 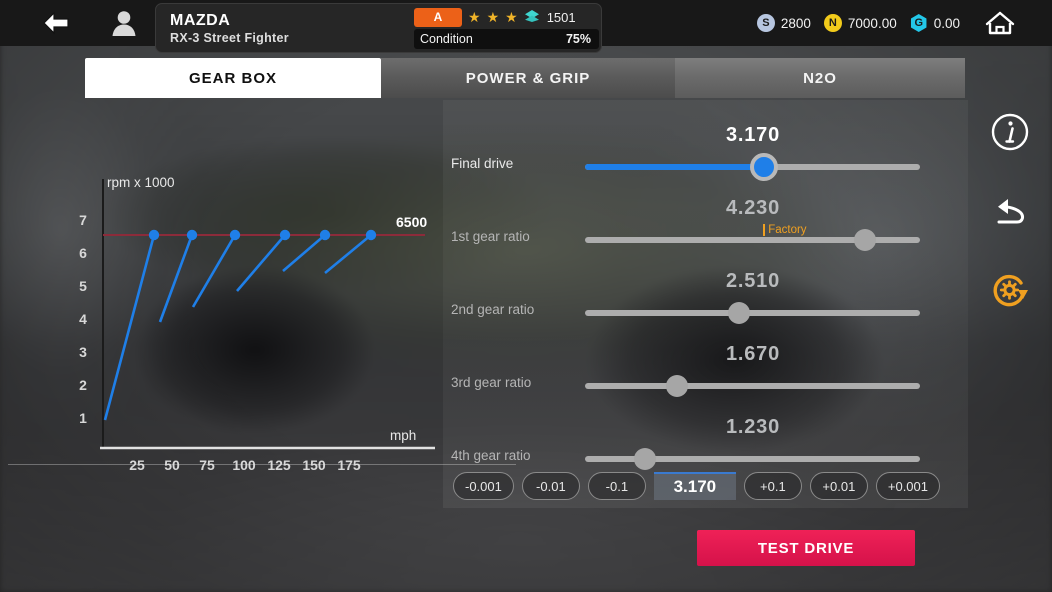 I want to click on gear-1-knob, so click(x=864, y=240).